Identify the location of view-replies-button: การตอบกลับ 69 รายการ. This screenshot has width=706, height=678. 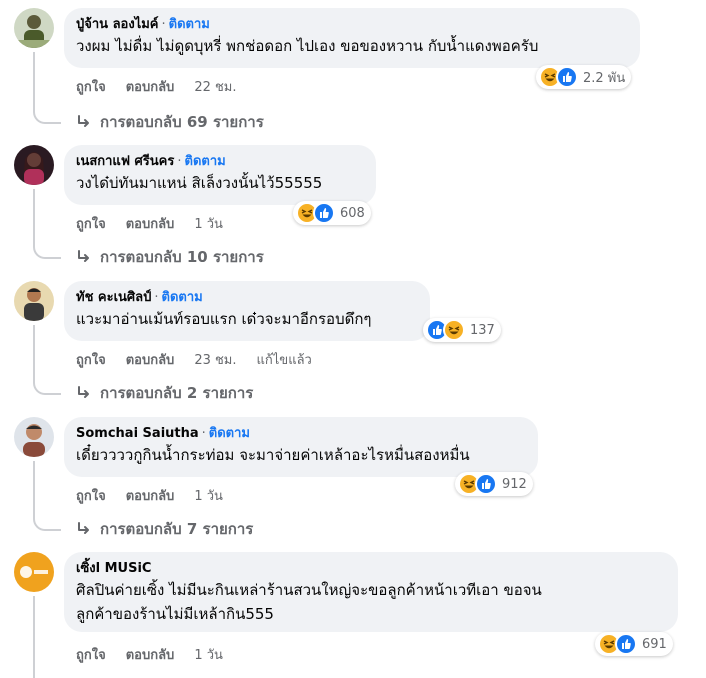
(170, 122).